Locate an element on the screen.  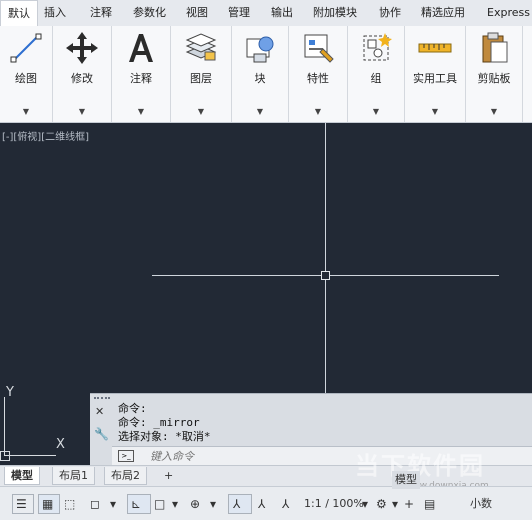
tab-featured-apps: 精选应用 is located at coordinates (443, 13).